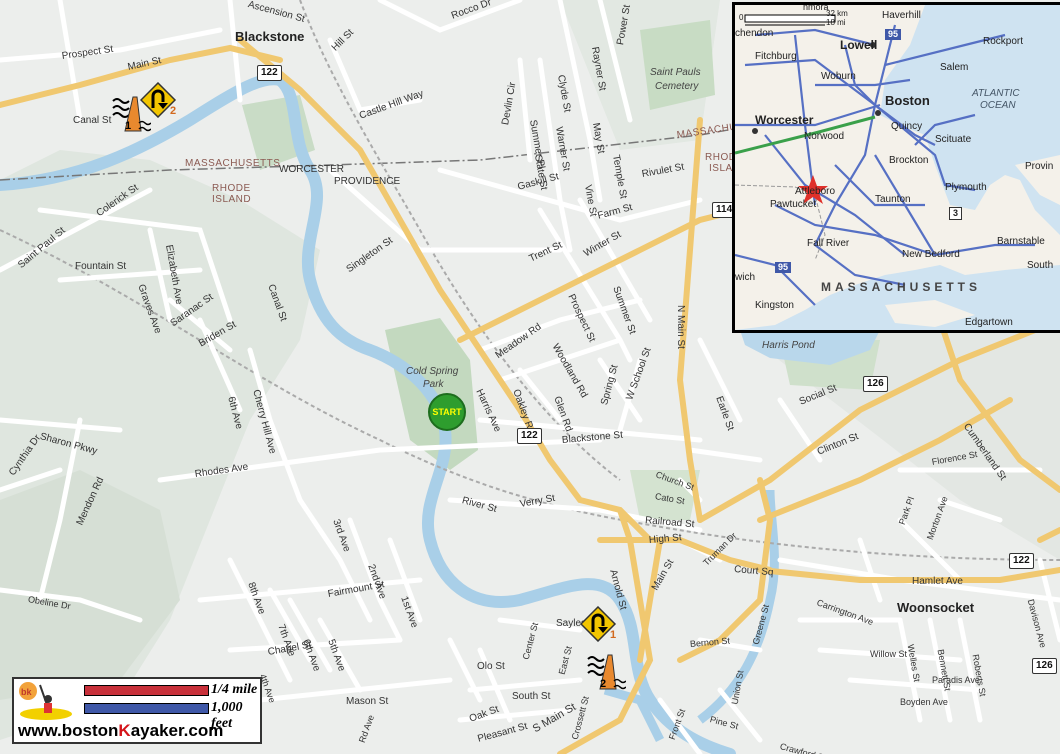  Describe the element at coordinates (889, 654) in the screenshot. I see `street-label: Willow St` at that location.